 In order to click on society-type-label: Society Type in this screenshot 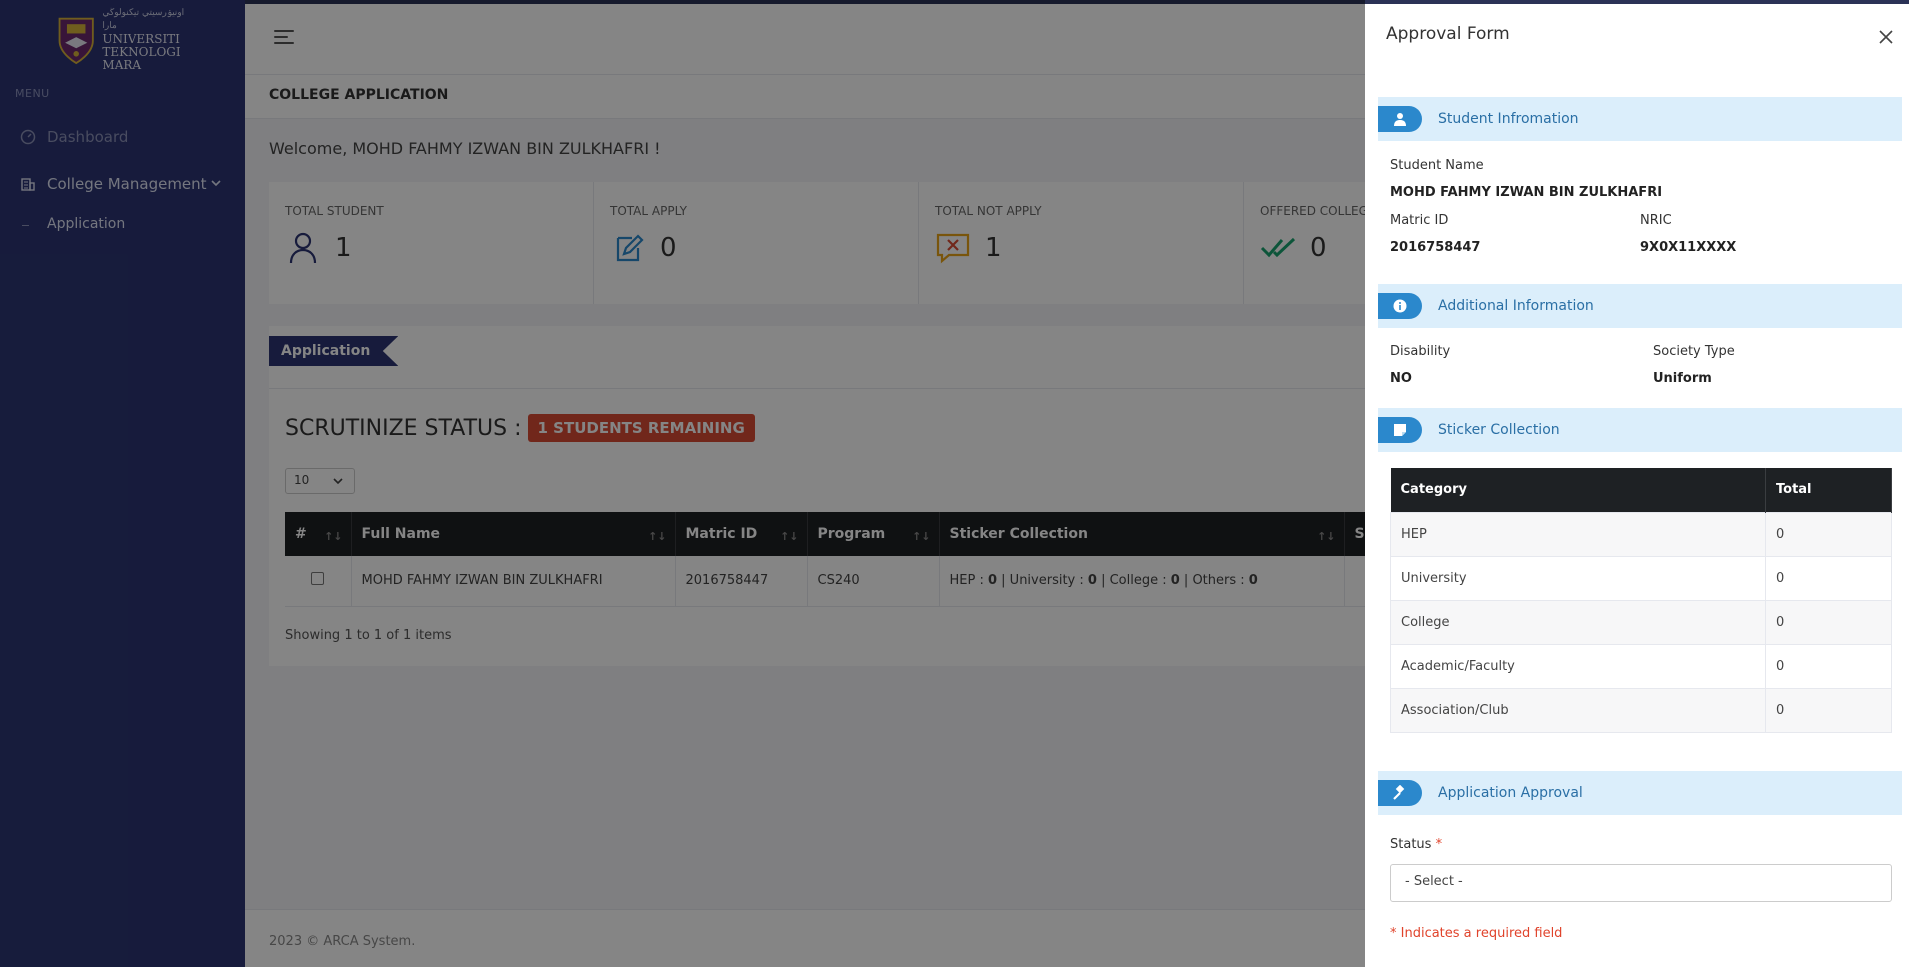, I will do `click(1694, 351)`.